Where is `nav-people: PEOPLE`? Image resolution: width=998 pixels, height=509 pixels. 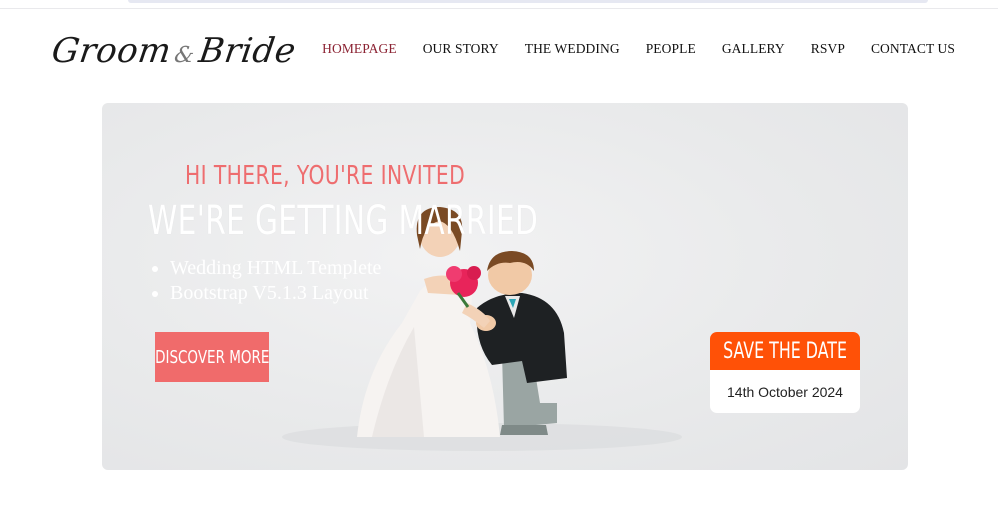 nav-people: PEOPLE is located at coordinates (671, 49).